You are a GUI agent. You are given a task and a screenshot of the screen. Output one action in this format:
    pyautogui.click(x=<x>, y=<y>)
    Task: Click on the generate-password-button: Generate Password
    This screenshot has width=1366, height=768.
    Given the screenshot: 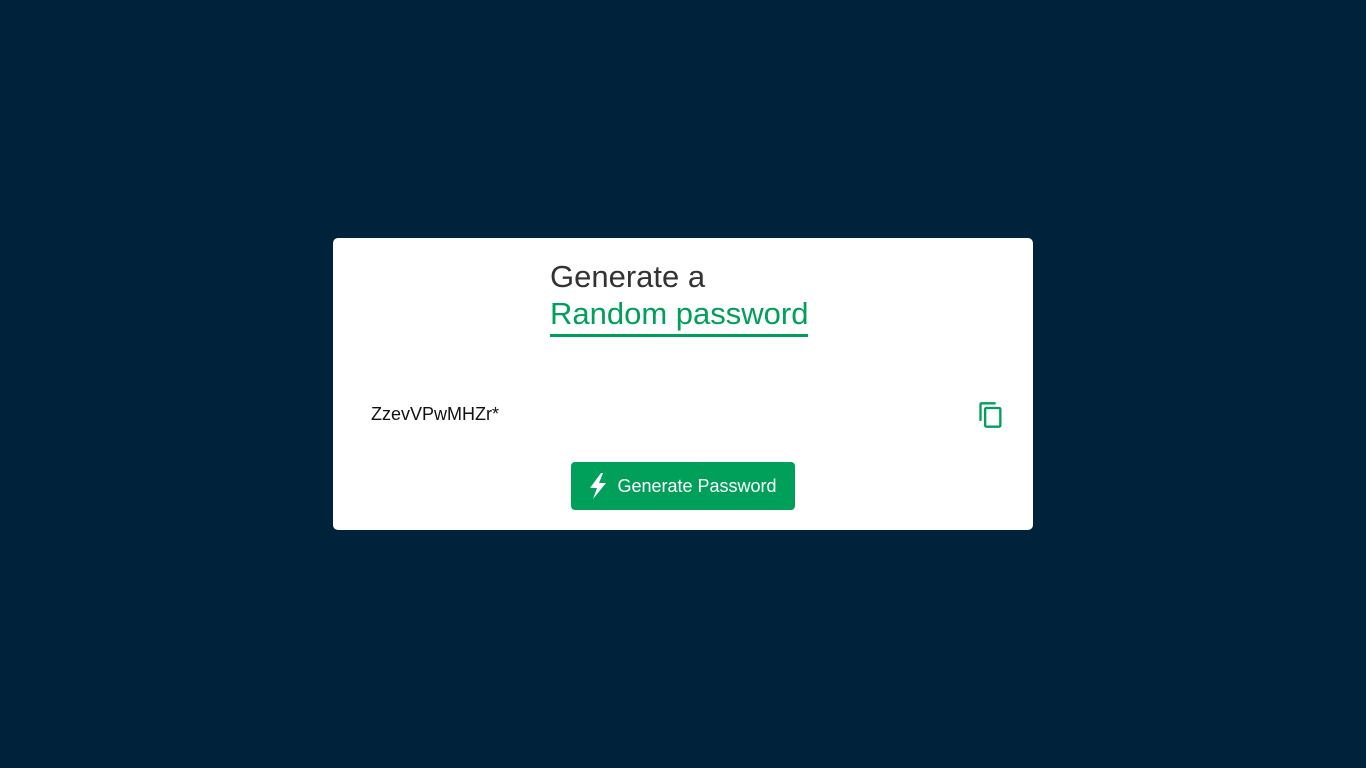 What is the action you would take?
    pyautogui.click(x=683, y=486)
    